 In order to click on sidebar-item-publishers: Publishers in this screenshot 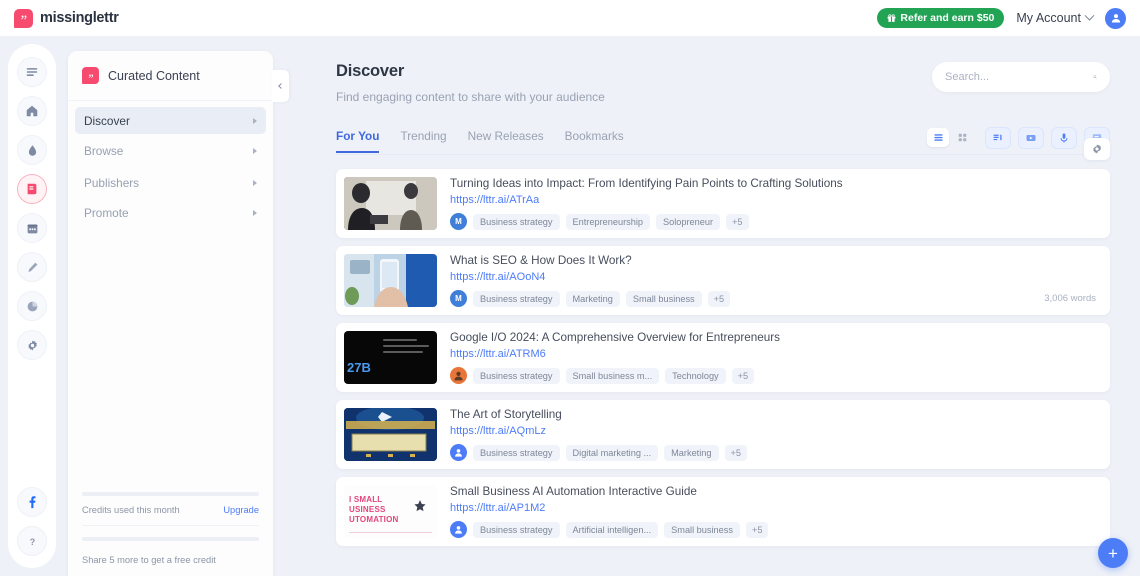, I will do `click(170, 182)`.